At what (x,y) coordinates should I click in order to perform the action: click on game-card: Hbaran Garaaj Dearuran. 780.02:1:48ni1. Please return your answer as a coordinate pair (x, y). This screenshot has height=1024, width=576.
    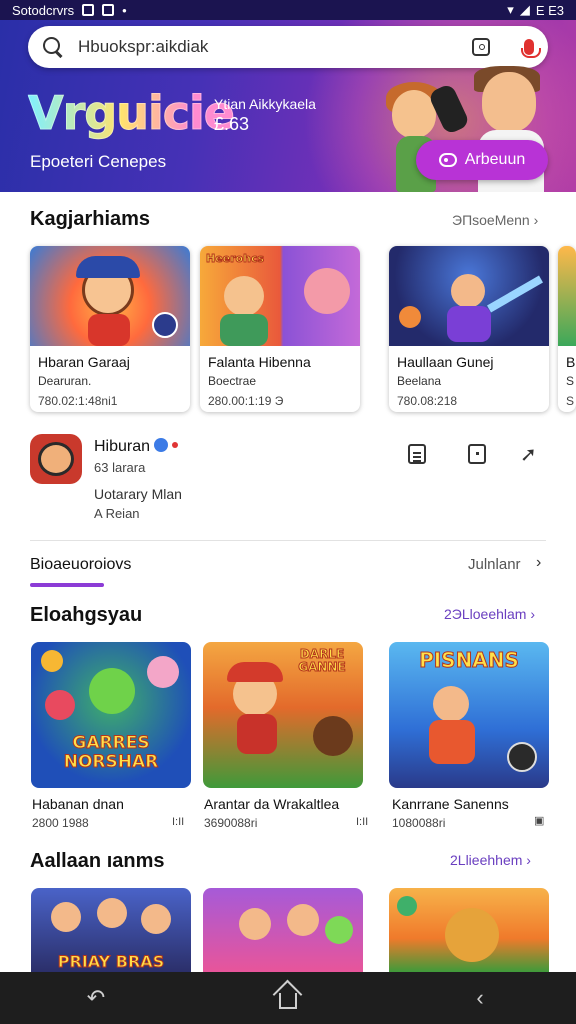
    Looking at the image, I should click on (110, 329).